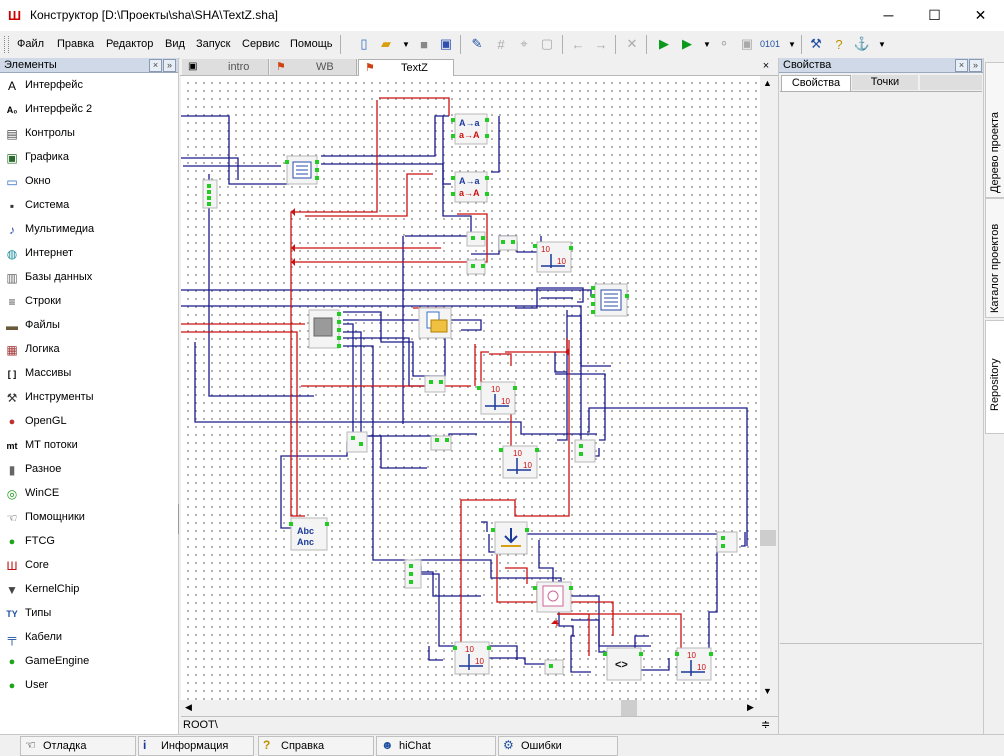  What do you see at coordinates (129, 44) in the screenshot?
I see `menu-editor: Редактор` at bounding box center [129, 44].